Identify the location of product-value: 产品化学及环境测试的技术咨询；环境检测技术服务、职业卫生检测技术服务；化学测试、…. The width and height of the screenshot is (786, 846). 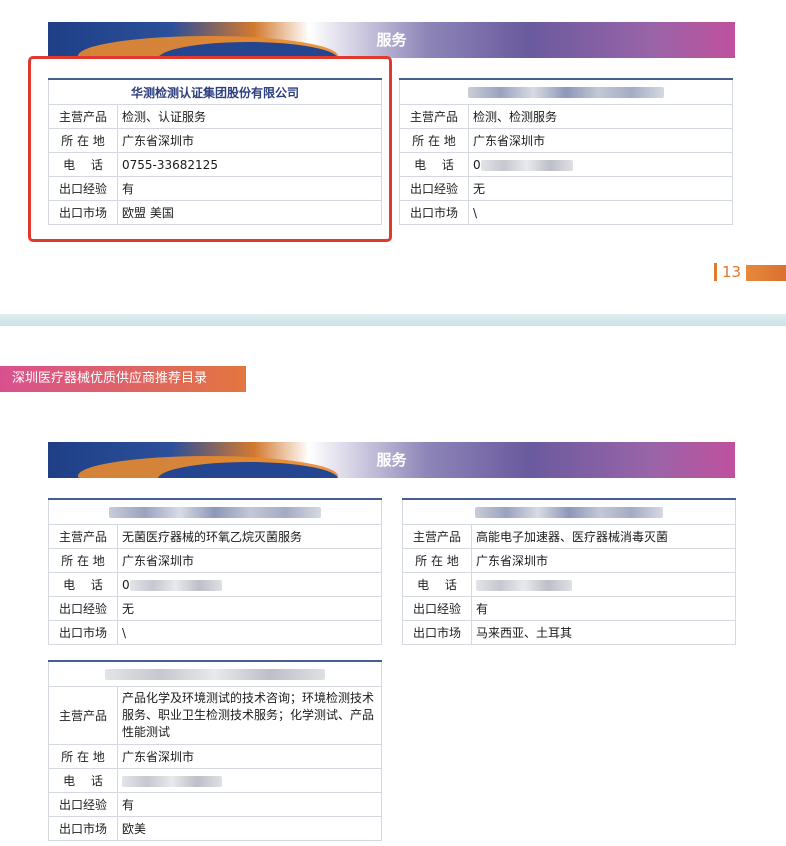
(249, 715).